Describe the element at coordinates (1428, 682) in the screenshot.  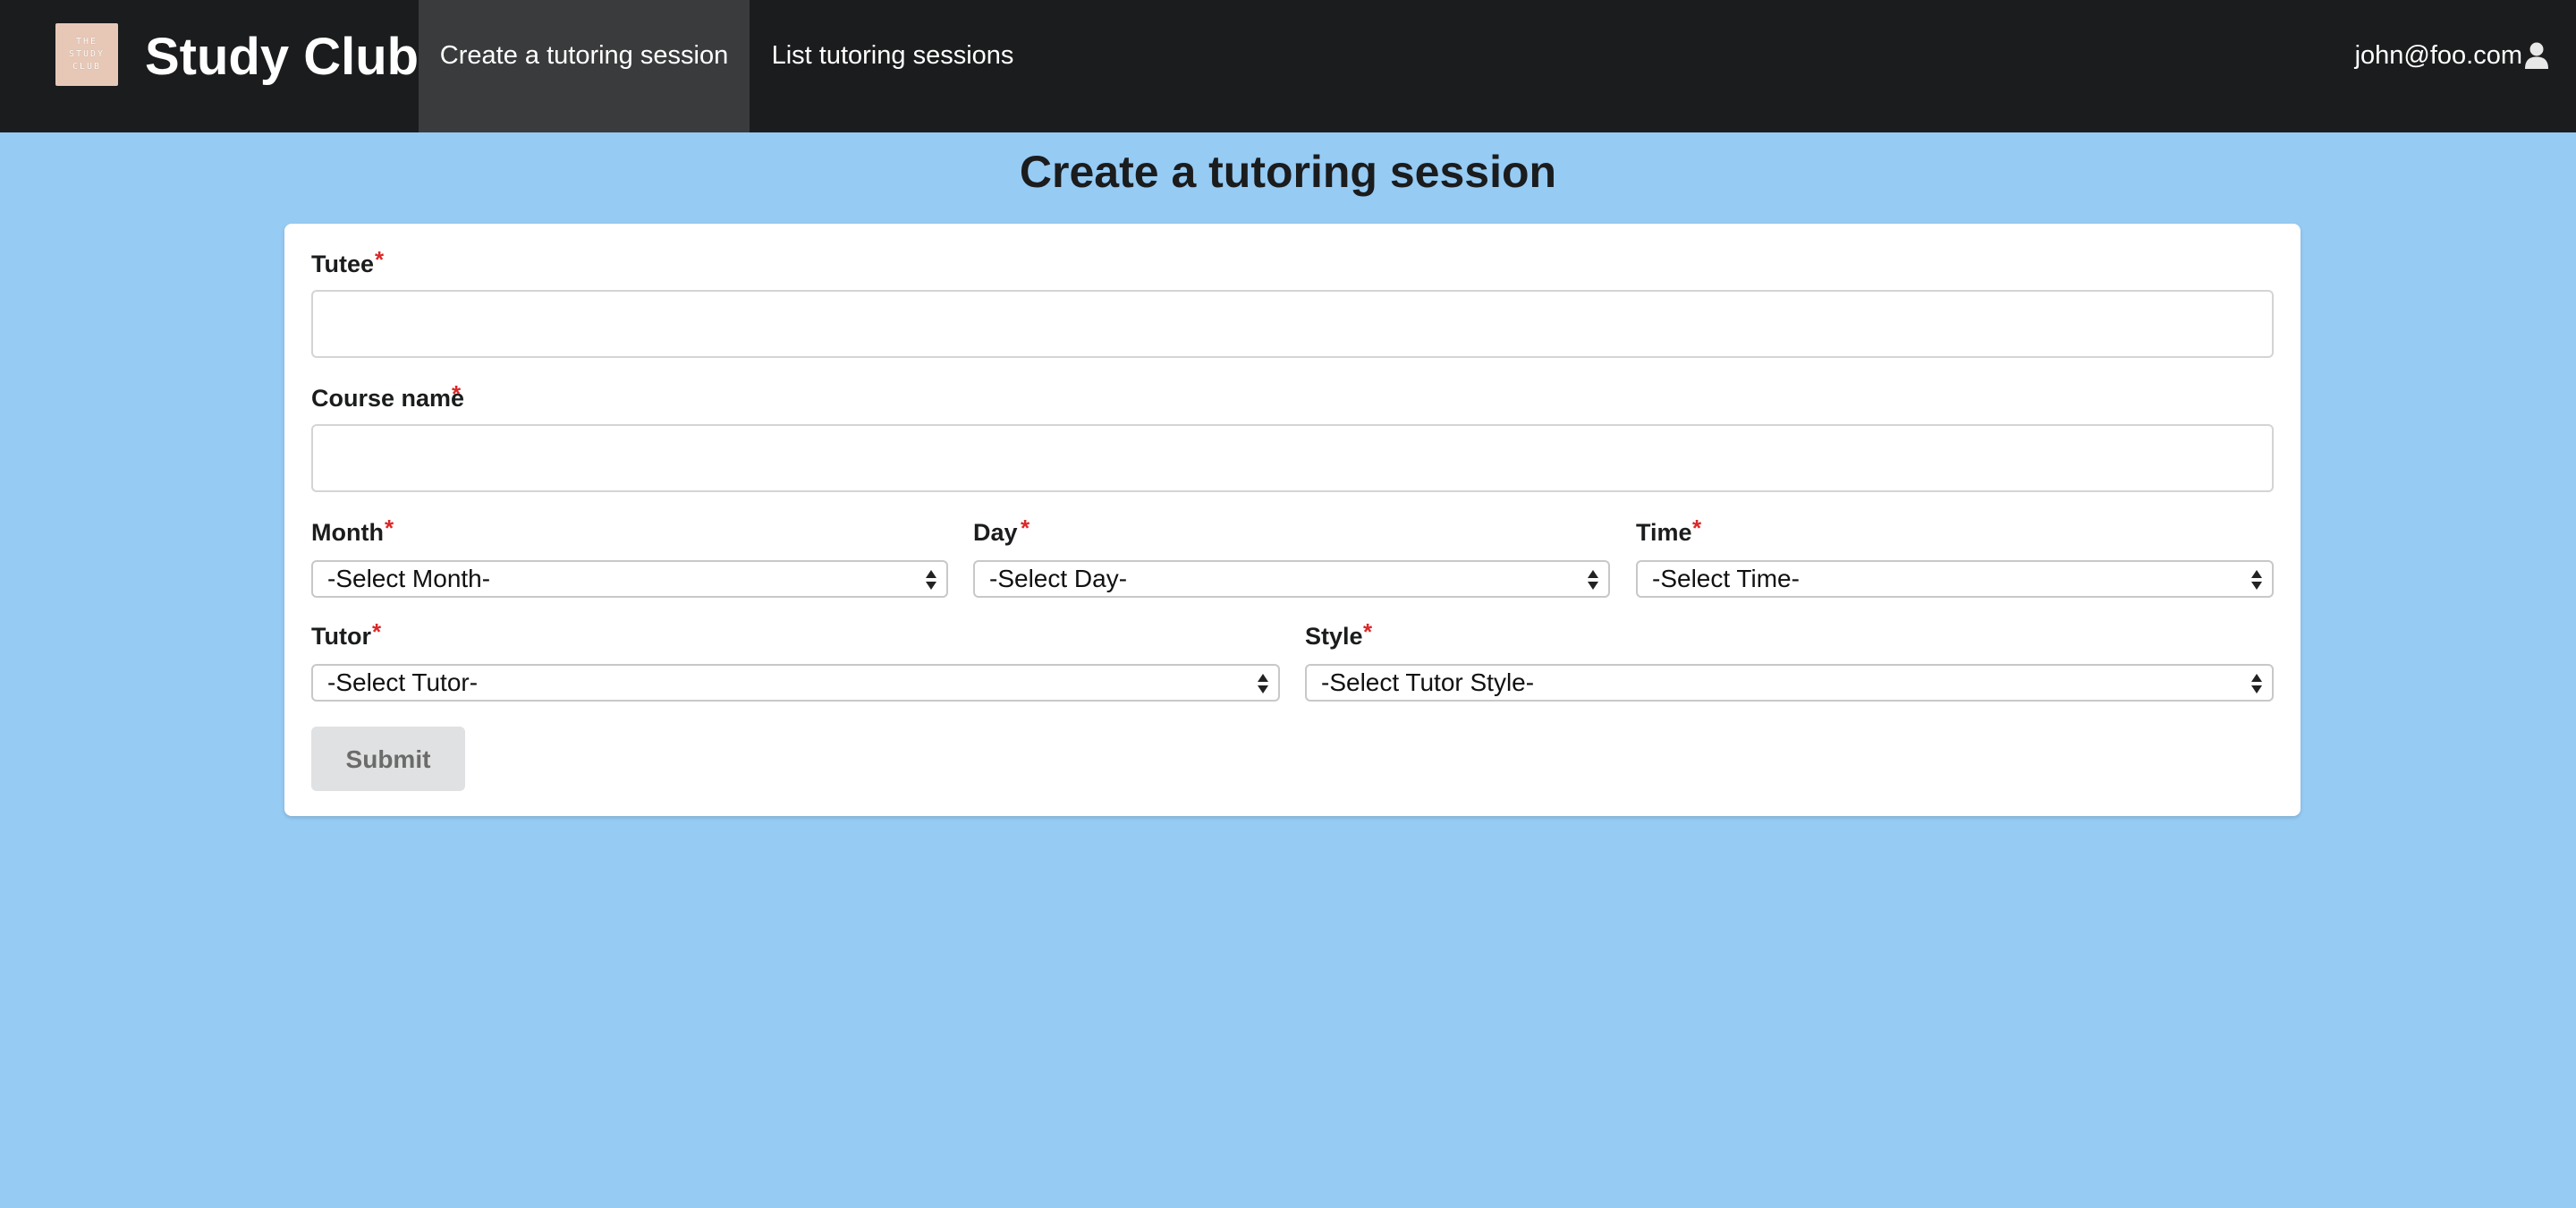
I see `style-selected-value: -Select Tutor Style-` at that location.